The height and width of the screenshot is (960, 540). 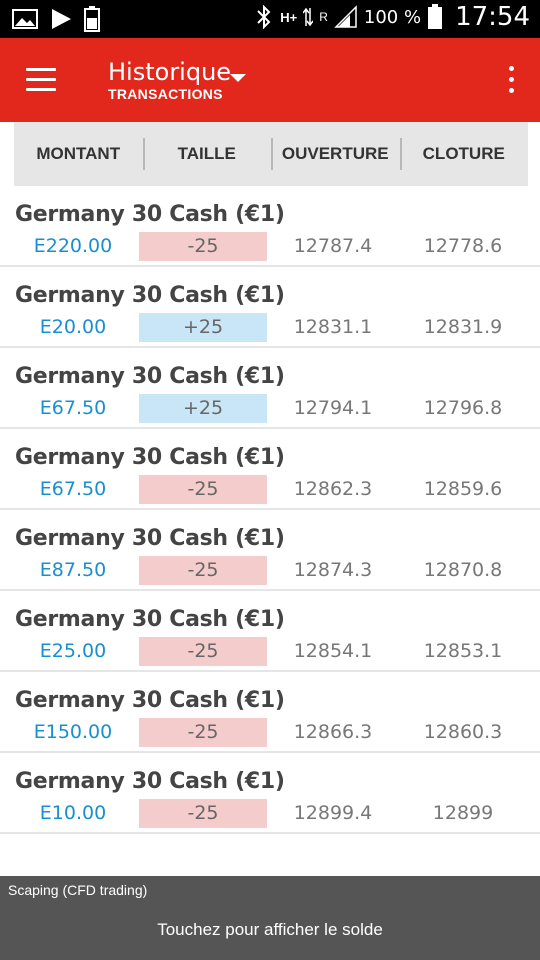 I want to click on close-value: 12853.1, so click(x=463, y=651).